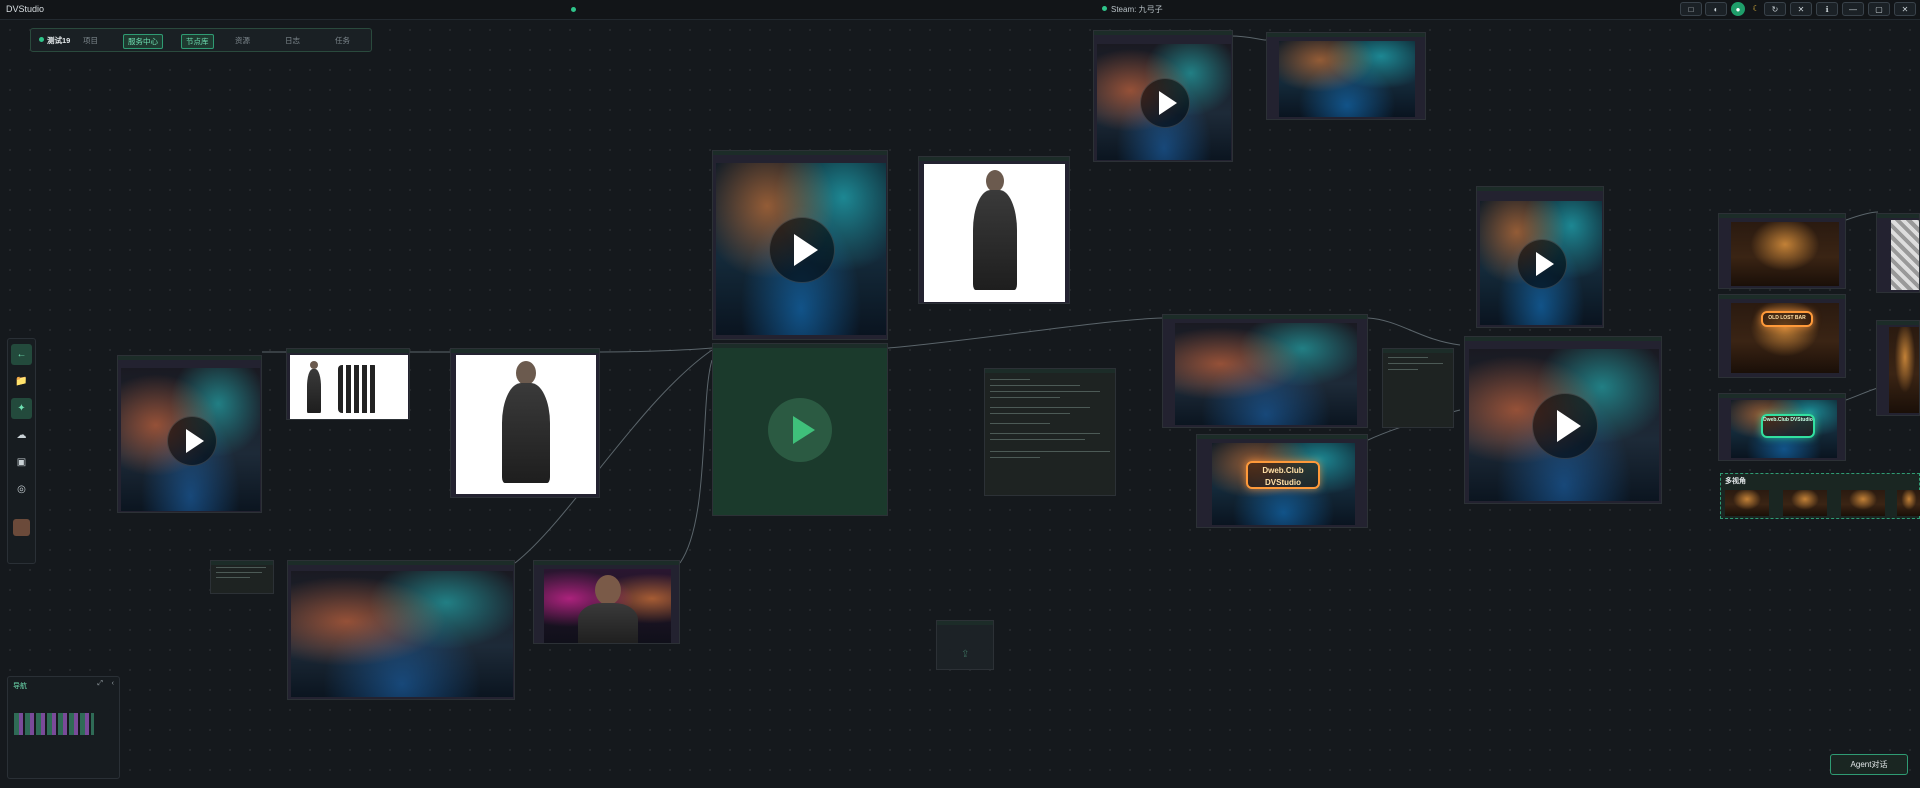 This screenshot has width=1920, height=788. I want to click on image-node: OLD LOST BAR, so click(1782, 336).